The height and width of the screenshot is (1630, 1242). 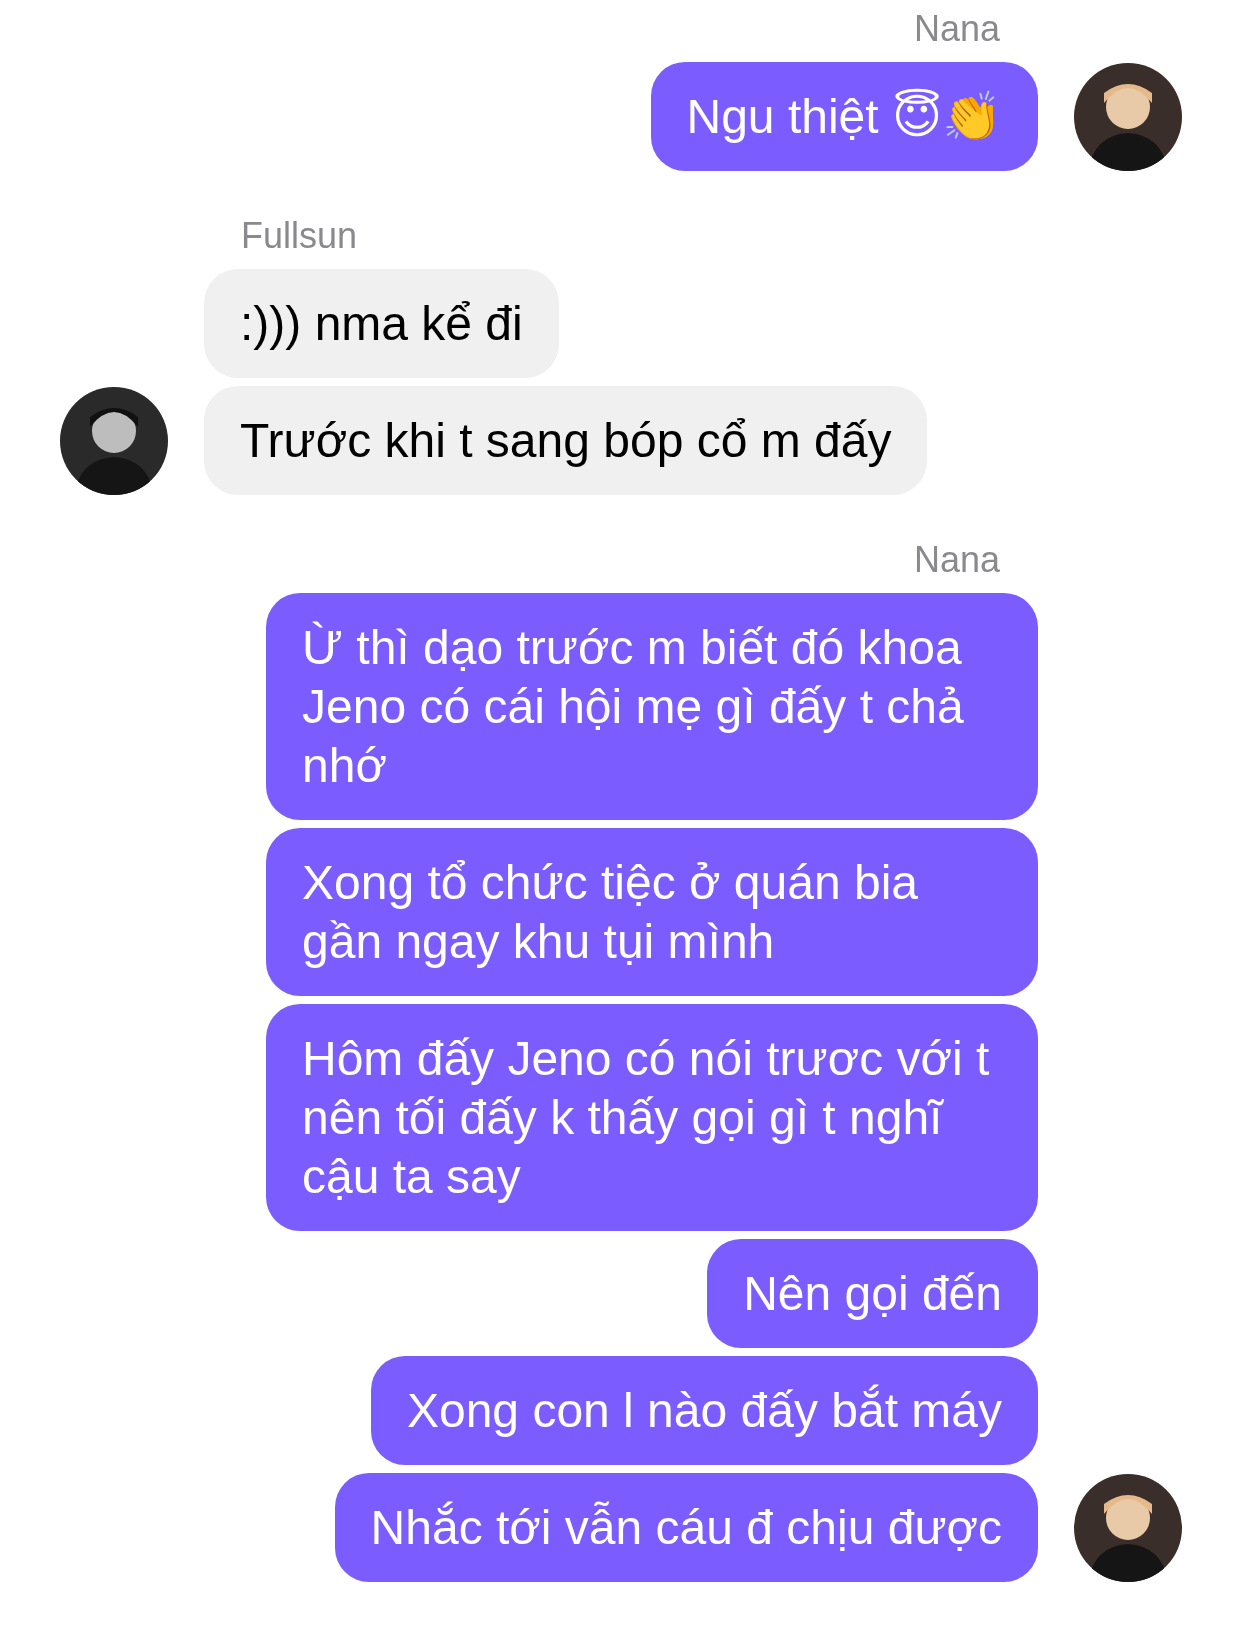 What do you see at coordinates (686, 1527) in the screenshot?
I see `message-bubble: Nhắc tới vẫn cáu đ chịu được` at bounding box center [686, 1527].